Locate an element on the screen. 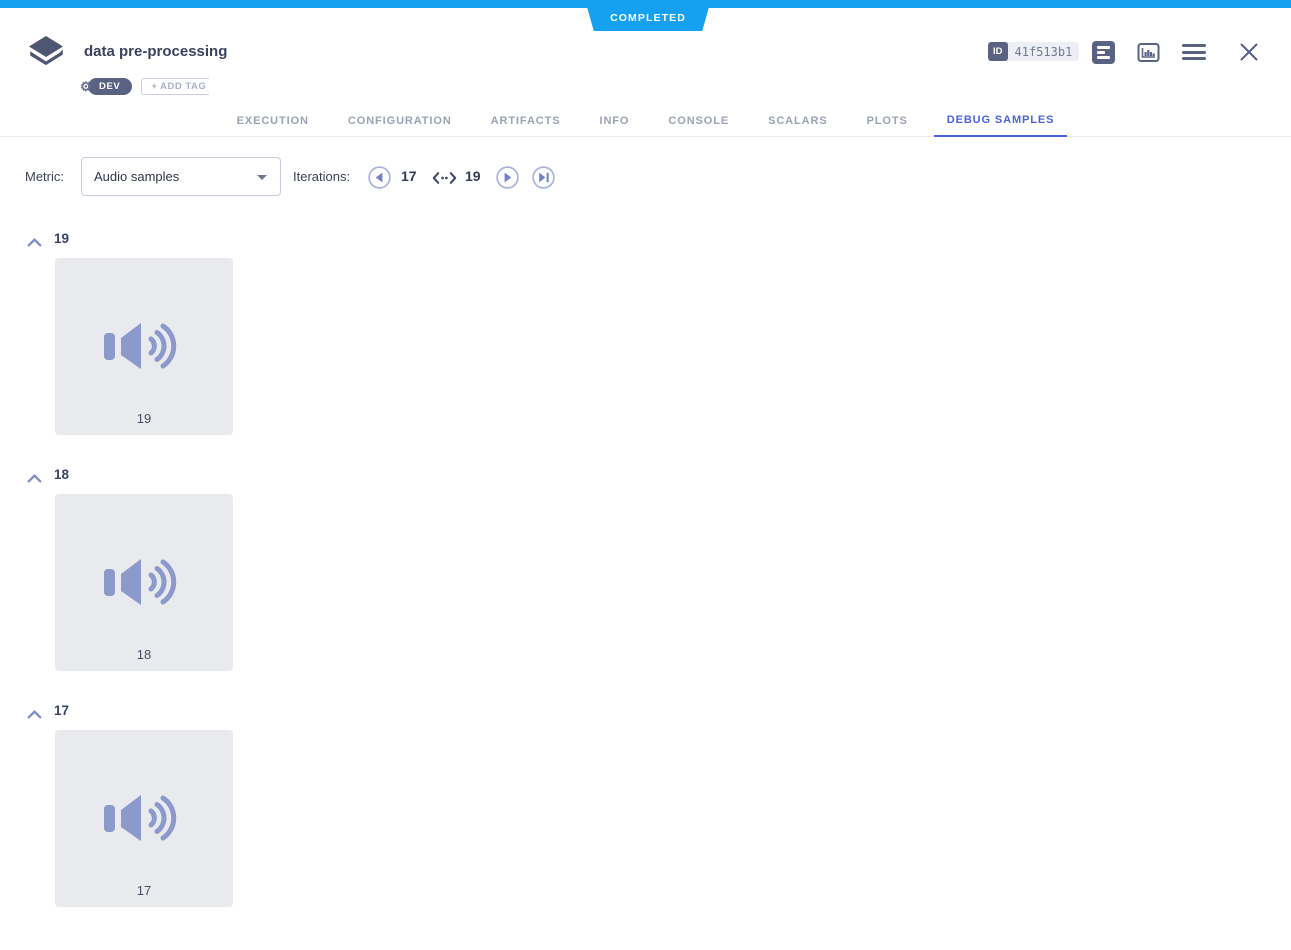 Image resolution: width=1291 pixels, height=950 pixels. tag-list: ⚙ DEV + ADD TAG is located at coordinates (145, 86).